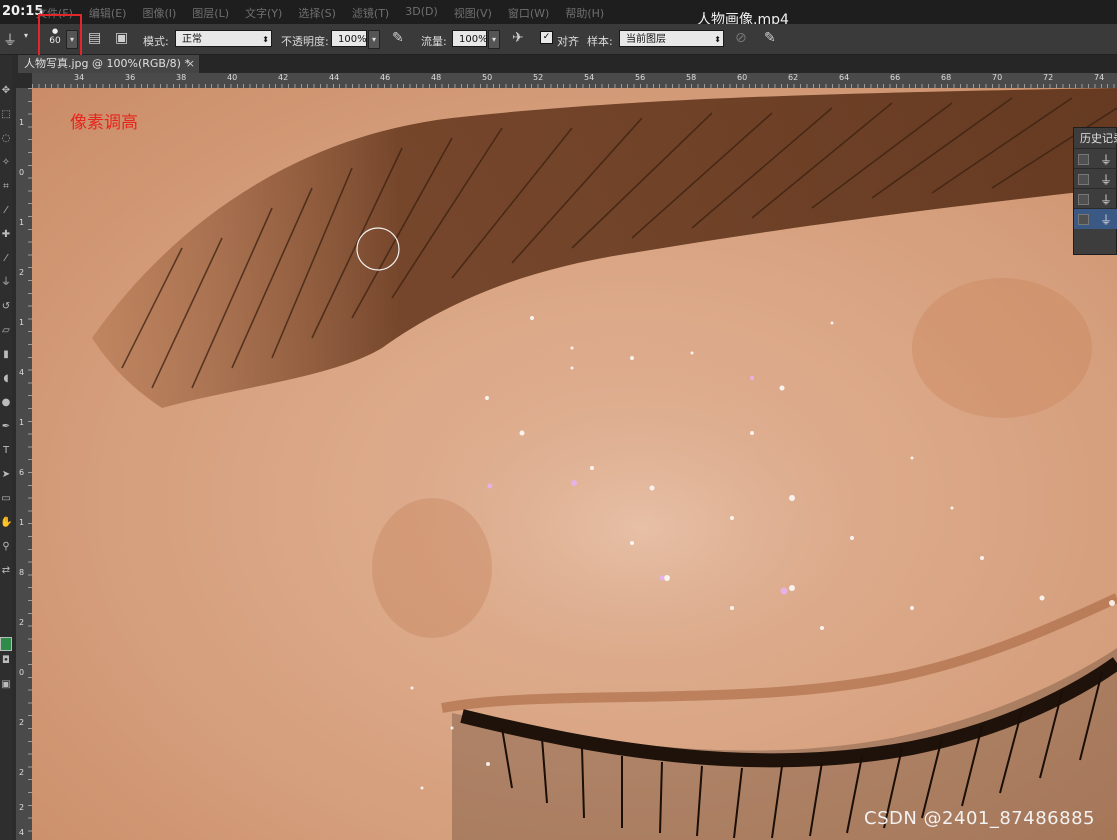 This screenshot has width=1117, height=840. Describe the element at coordinates (6, 259) in the screenshot. I see `brush-tool-icon: ⁄` at that location.